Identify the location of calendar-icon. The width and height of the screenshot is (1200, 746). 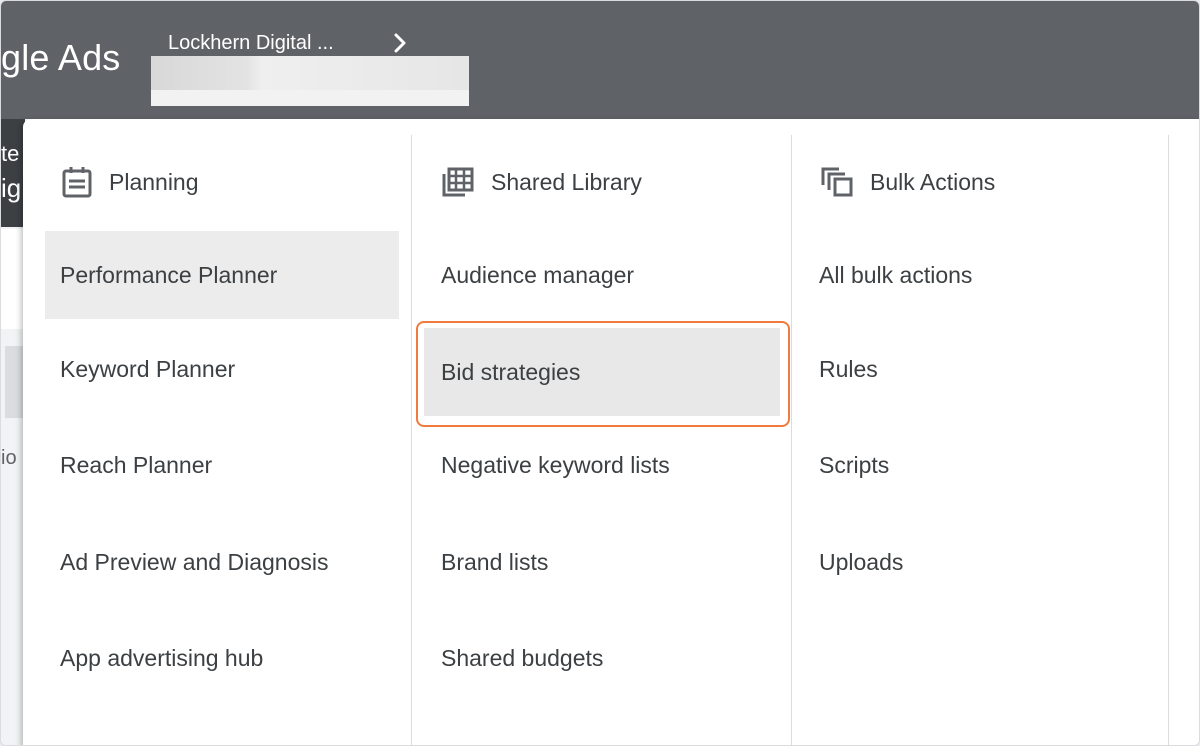
(77, 182).